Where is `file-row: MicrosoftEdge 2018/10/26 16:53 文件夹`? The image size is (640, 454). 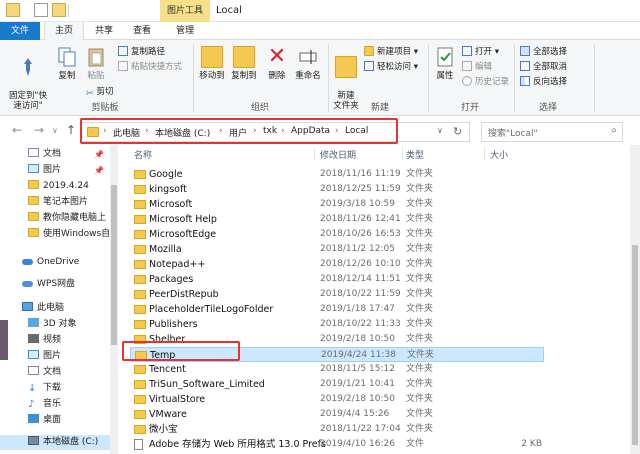
file-row: MicrosoftEdge 2018/10/26 16:53 文件夹 is located at coordinates (337, 234).